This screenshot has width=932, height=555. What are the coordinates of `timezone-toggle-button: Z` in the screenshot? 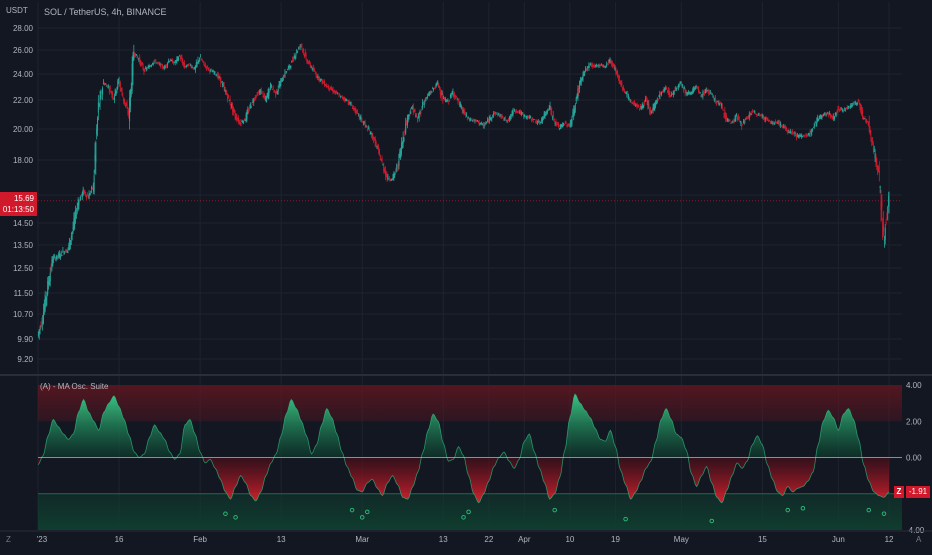 It's located at (8, 539).